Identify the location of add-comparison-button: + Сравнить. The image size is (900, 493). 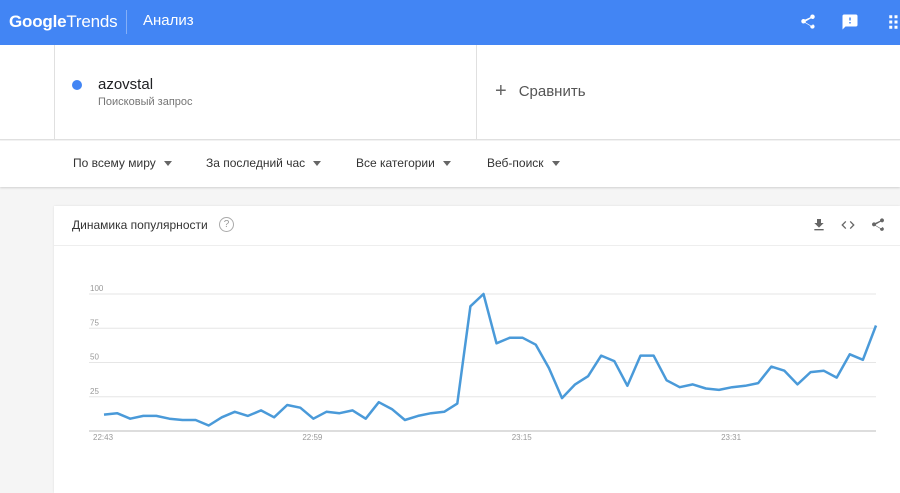
(540, 91).